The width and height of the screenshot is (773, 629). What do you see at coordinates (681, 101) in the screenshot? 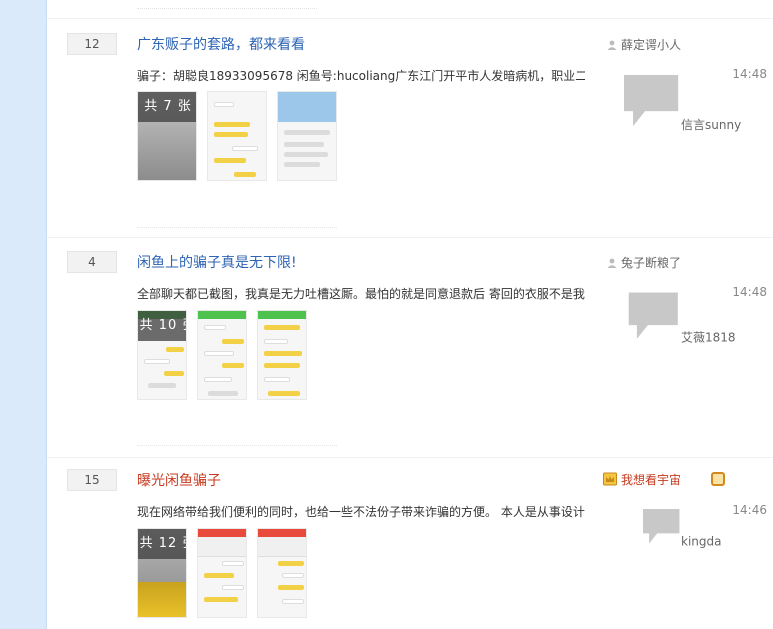
I see `last-replier: 信言sunny` at bounding box center [681, 101].